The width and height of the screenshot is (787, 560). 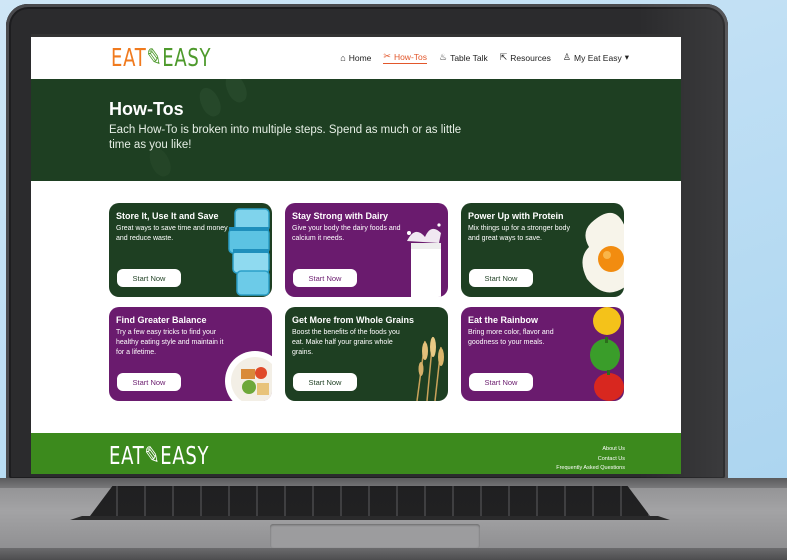 What do you see at coordinates (590, 450) in the screenshot?
I see `footer-link-about: About Us` at bounding box center [590, 450].